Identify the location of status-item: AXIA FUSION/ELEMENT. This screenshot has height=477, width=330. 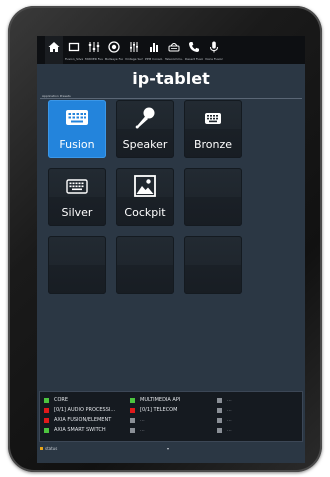
(79, 420).